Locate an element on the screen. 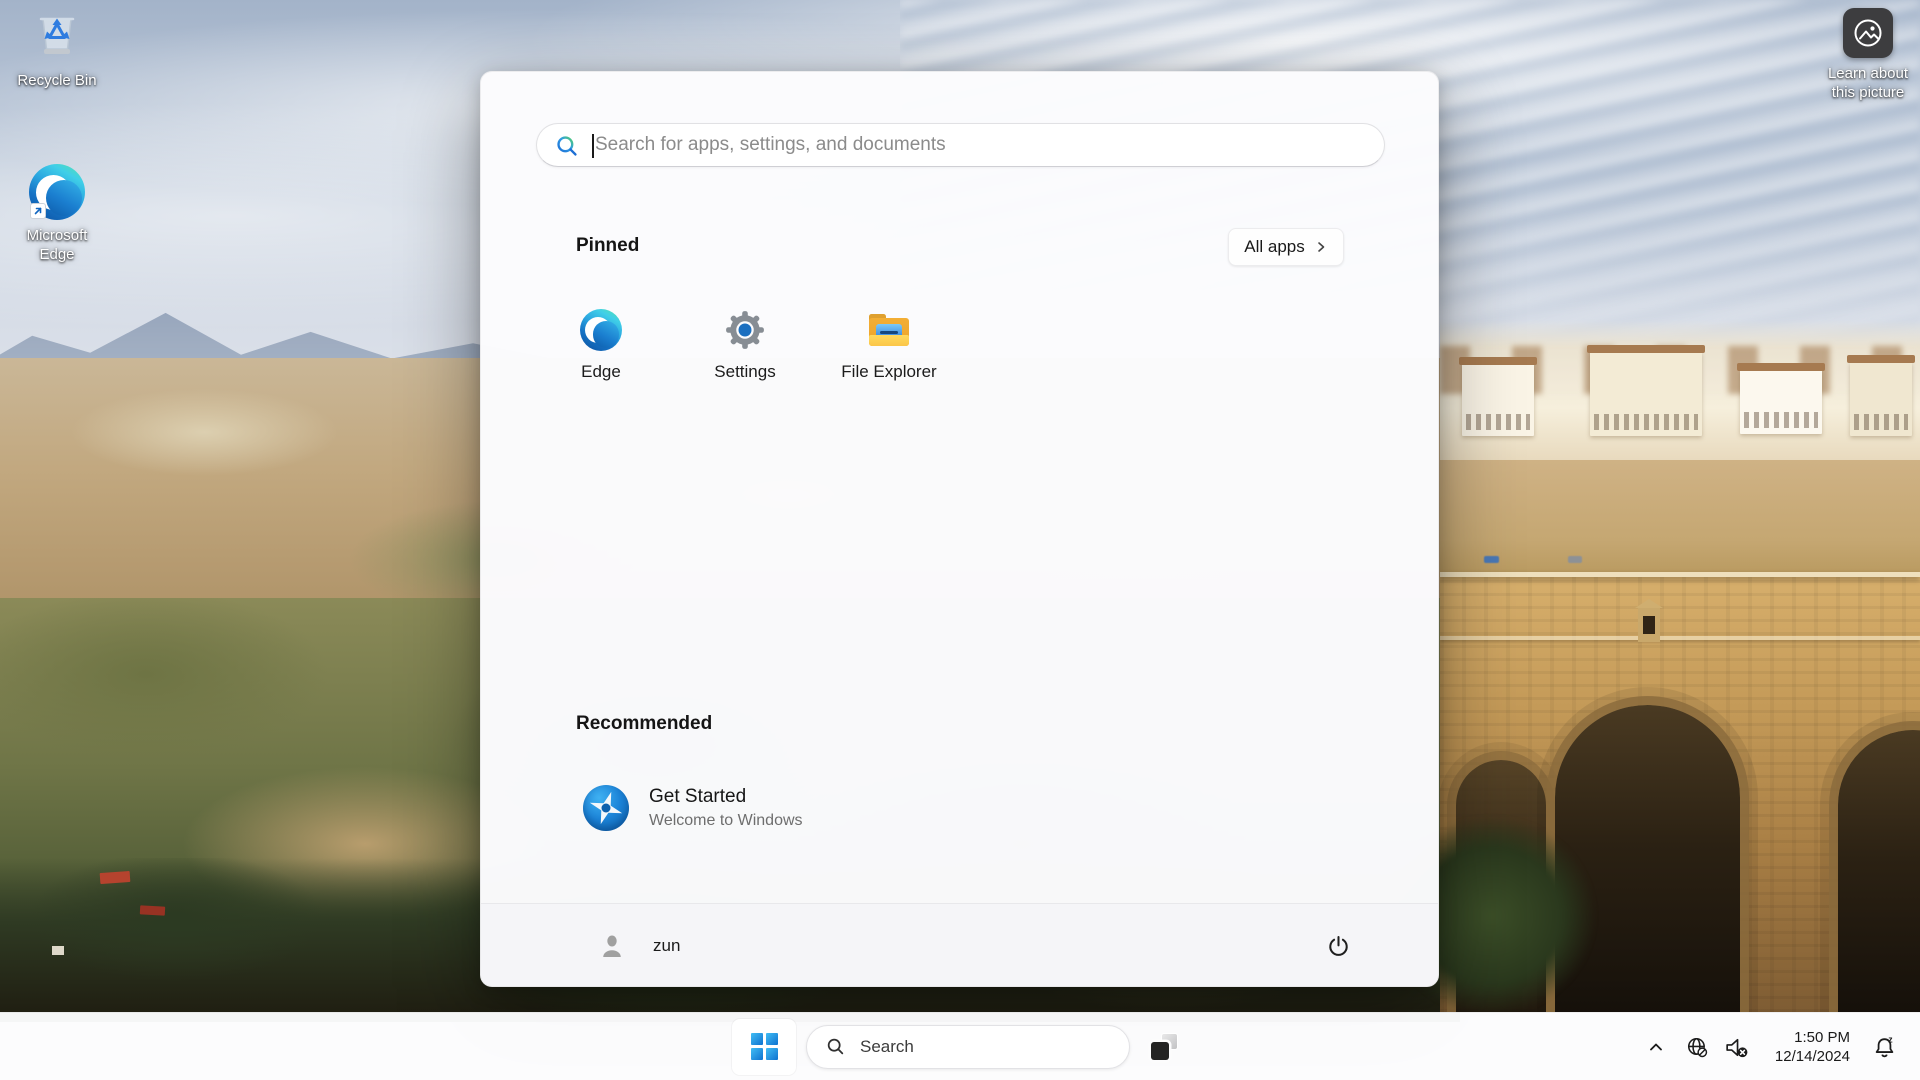  desktop-icon-label: Microsoft Edge is located at coordinates (57, 245).